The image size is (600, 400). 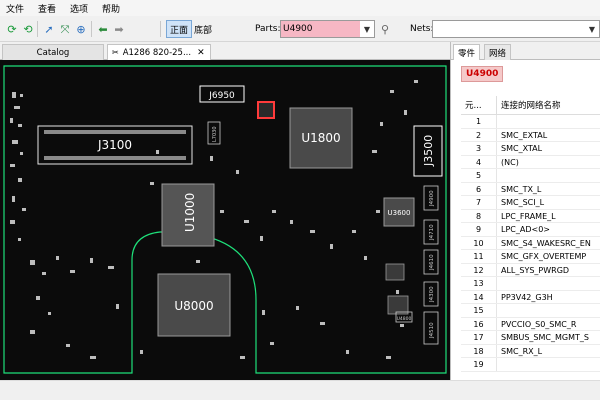 I want to click on table-row: 2 SMC_EXTAL, so click(x=530, y=135).